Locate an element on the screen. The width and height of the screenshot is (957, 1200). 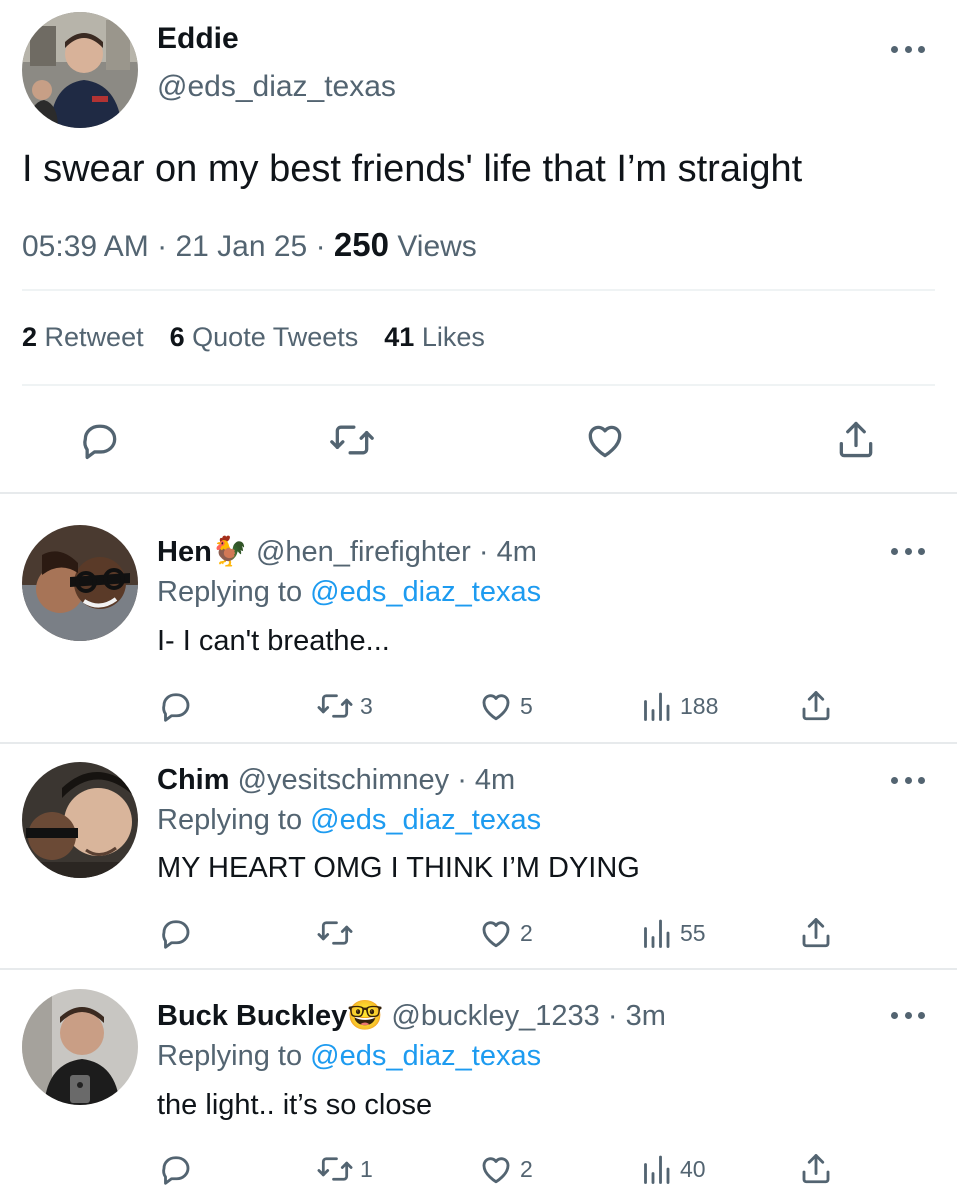
name-emoji: 🤓 is located at coordinates (365, 1016).